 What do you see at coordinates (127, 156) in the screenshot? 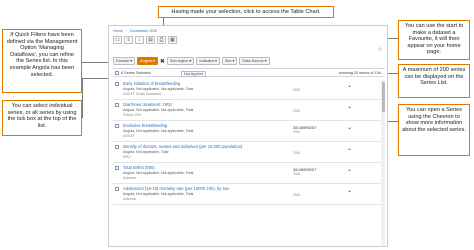
I see `series-source: WHO` at bounding box center [127, 156].